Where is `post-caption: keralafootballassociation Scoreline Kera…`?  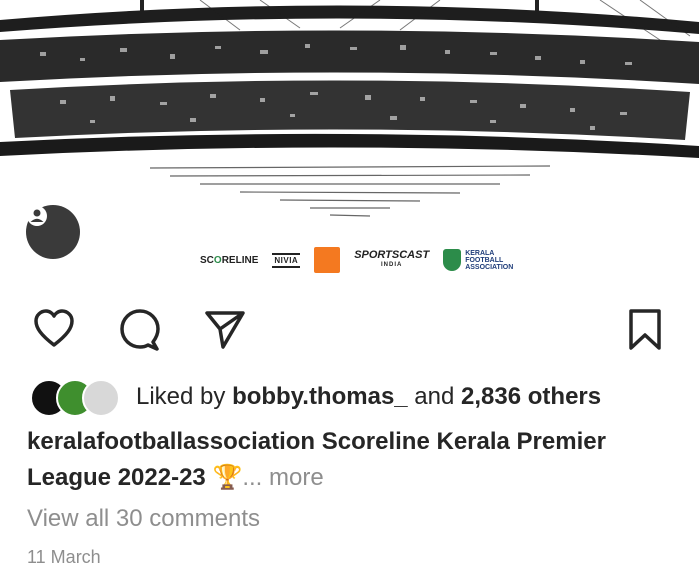
post-caption: keralafootballassociation Scoreline Kera… is located at coordinates (316, 459).